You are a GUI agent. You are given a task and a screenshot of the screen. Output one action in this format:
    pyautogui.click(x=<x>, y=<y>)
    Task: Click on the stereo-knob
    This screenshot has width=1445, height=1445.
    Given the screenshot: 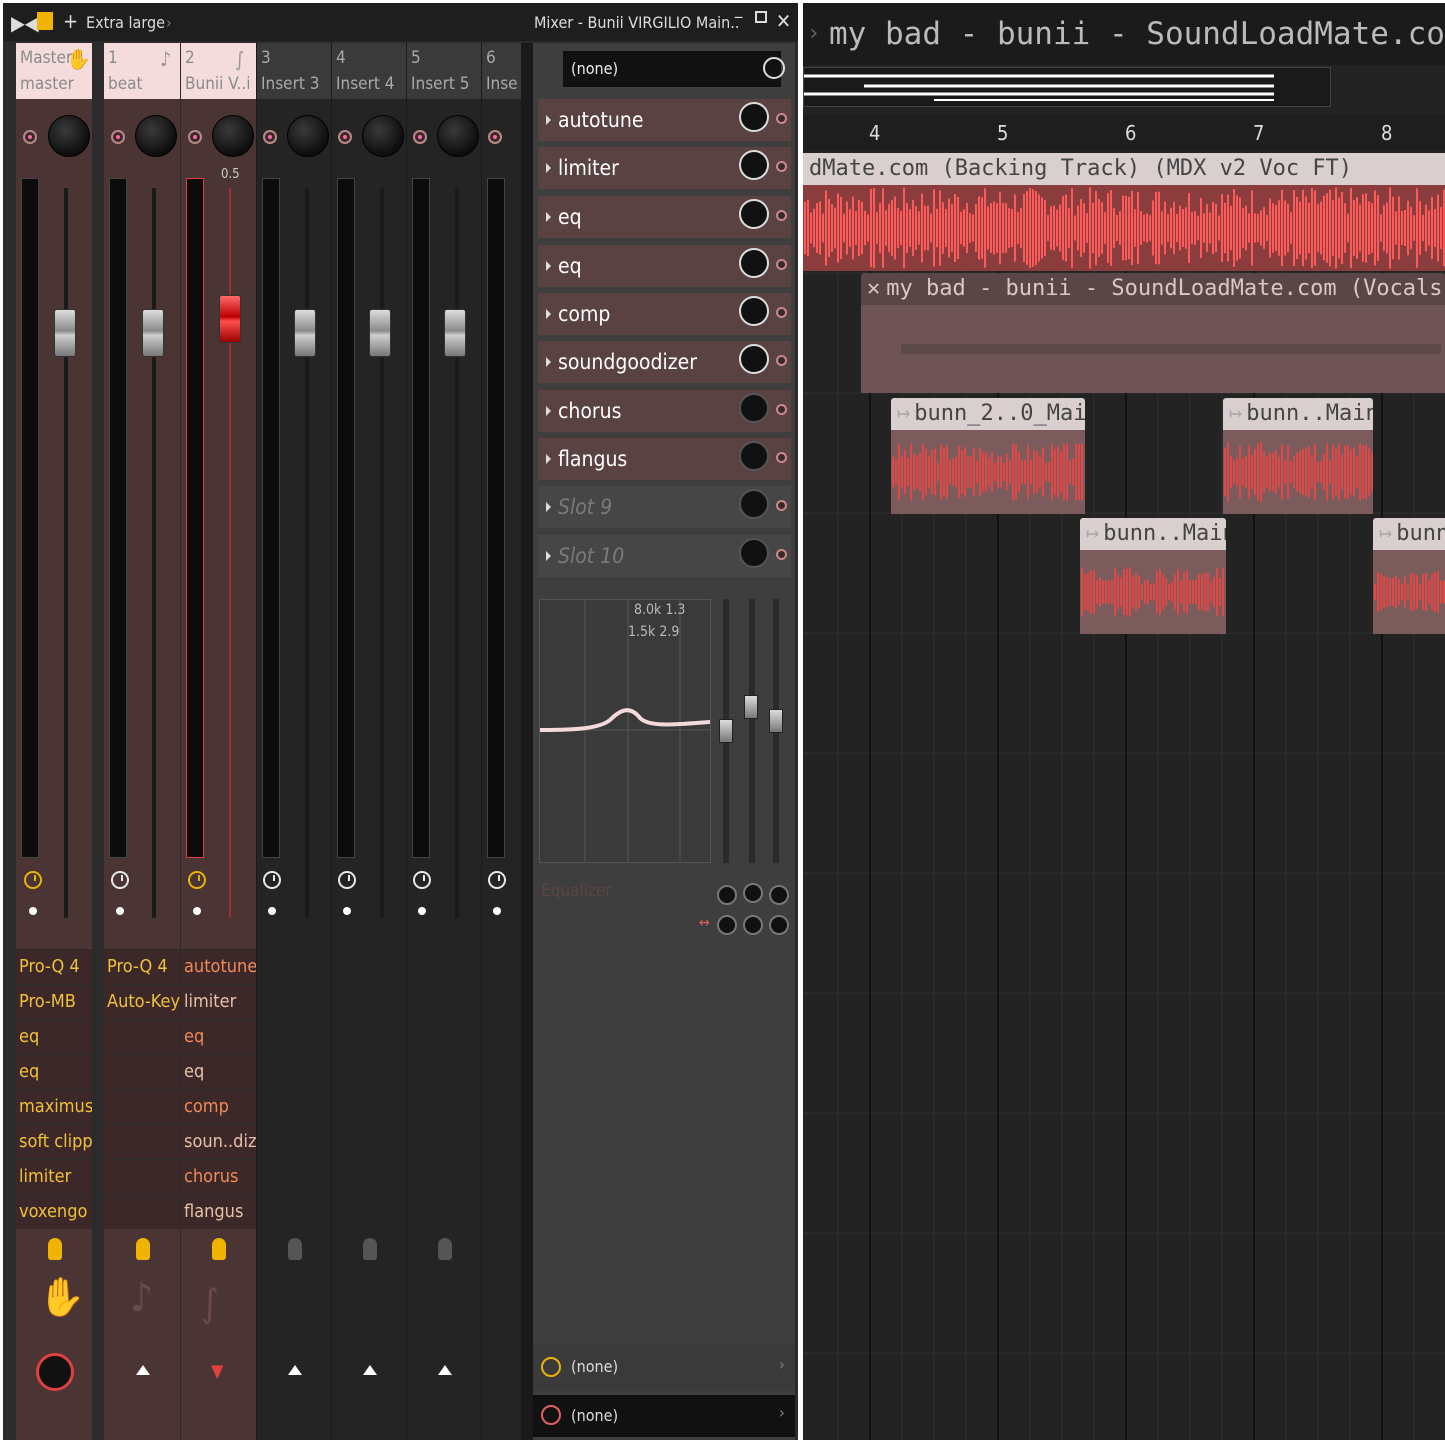 What is the action you would take?
    pyautogui.click(x=55, y=1372)
    